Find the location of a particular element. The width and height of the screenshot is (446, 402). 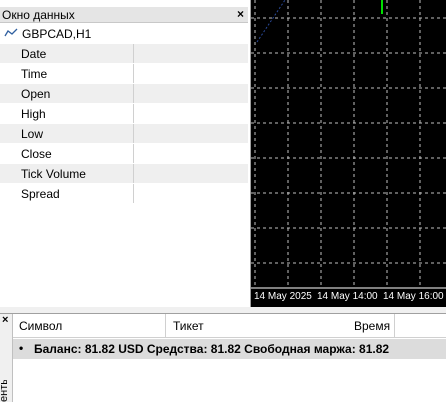

table-row: Low is located at coordinates (124, 133).